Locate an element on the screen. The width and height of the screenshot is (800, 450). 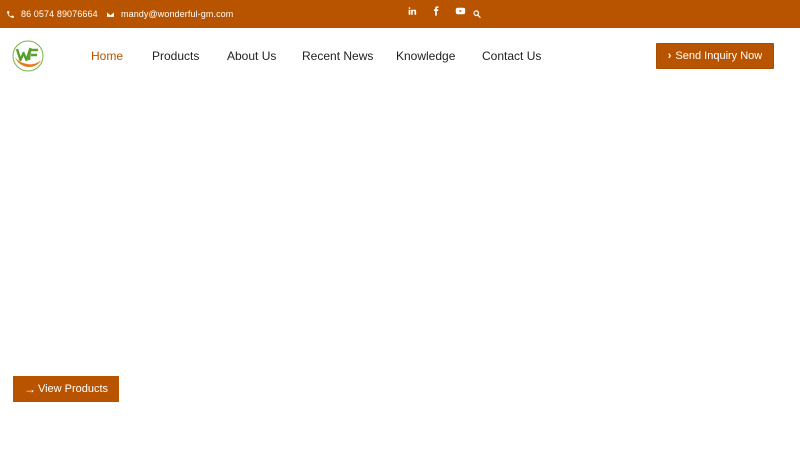
view-products-button: → View Products is located at coordinates (66, 389).